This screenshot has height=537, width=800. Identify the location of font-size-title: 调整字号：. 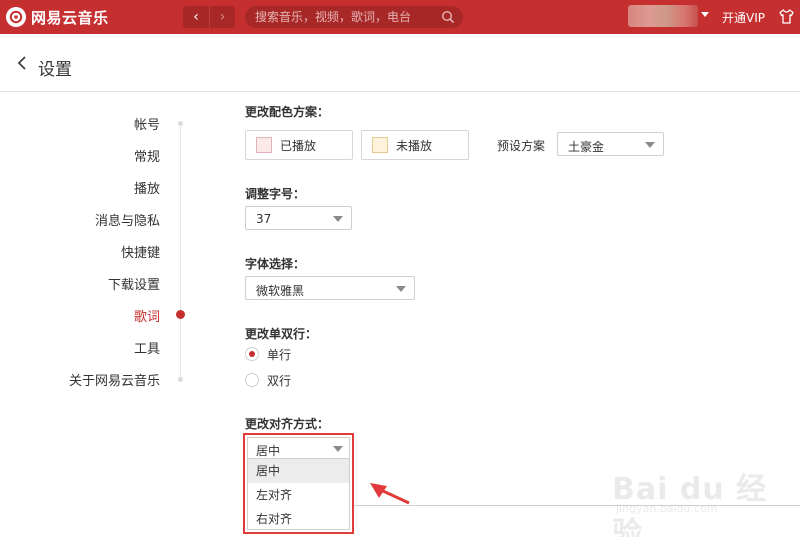
(275, 194).